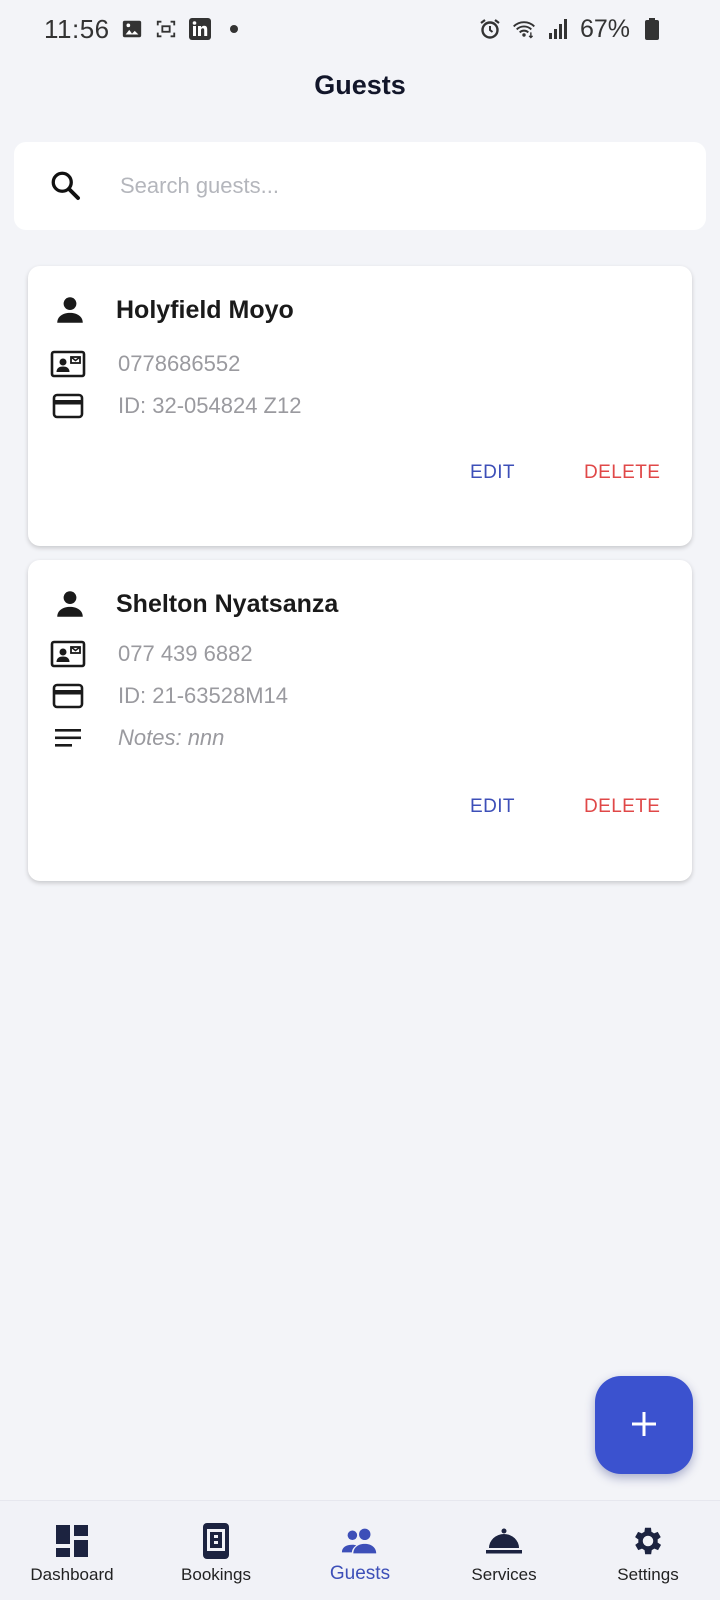 The height and width of the screenshot is (1600, 720). Describe the element at coordinates (68, 738) in the screenshot. I see `notes-icon` at that location.